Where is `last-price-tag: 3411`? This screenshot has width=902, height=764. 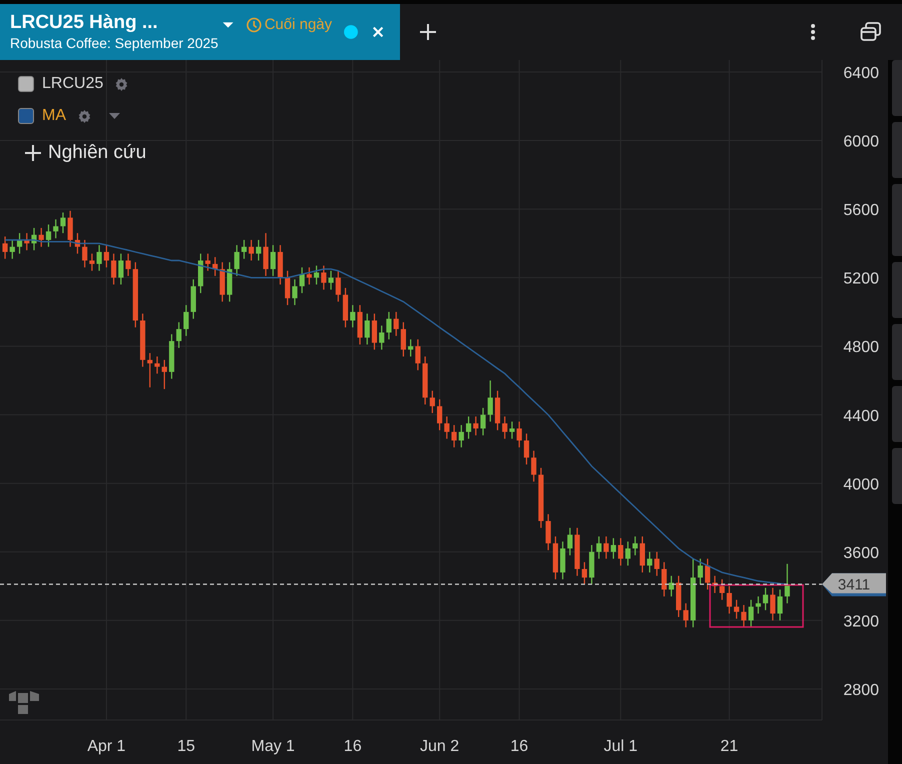
last-price-tag: 3411 is located at coordinates (854, 584).